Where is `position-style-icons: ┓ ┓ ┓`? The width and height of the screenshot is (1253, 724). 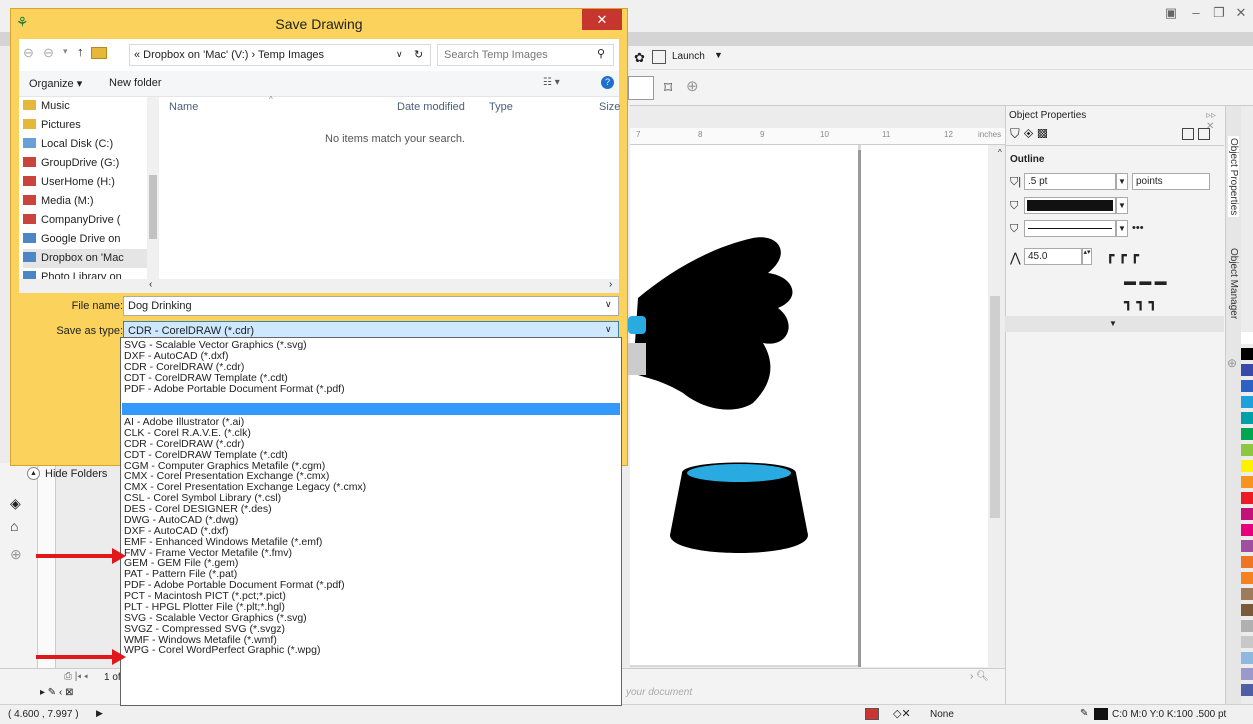 position-style-icons: ┓ ┓ ┓ is located at coordinates (1140, 302).